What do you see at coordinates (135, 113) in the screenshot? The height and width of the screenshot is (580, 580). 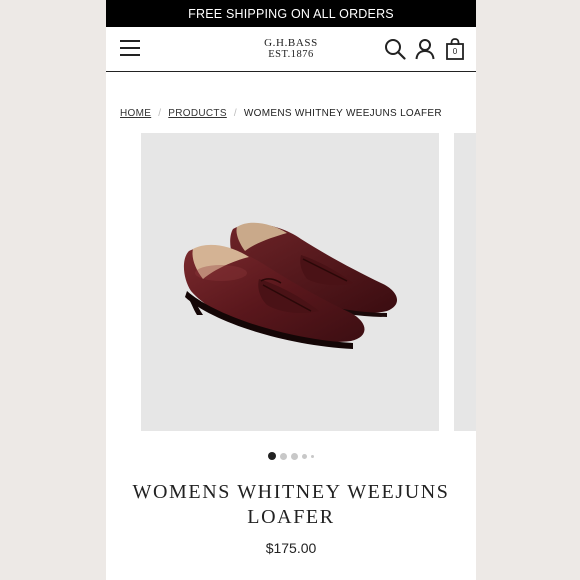 I see `breadcrumb-home-link: HOME` at bounding box center [135, 113].